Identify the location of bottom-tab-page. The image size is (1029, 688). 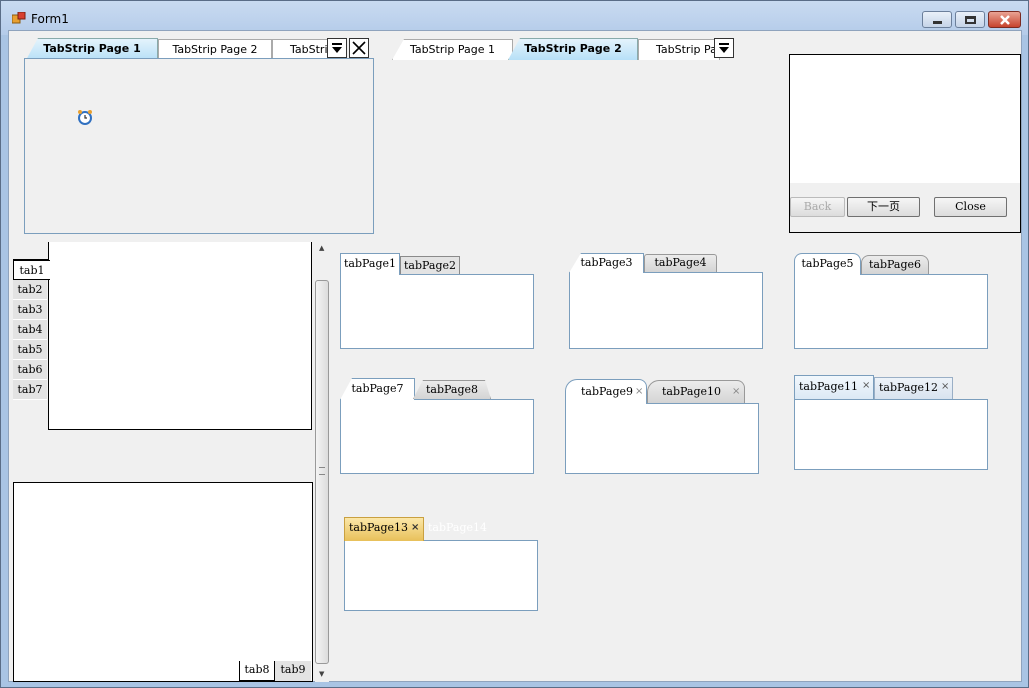
(163, 582).